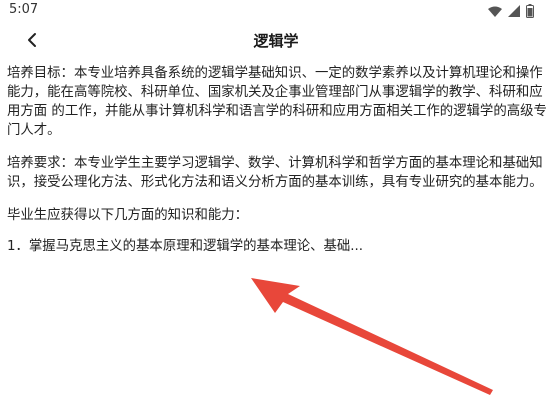 Image resolution: width=552 pixels, height=409 pixels. What do you see at coordinates (276, 11) in the screenshot?
I see `status-bar: 5:07` at bounding box center [276, 11].